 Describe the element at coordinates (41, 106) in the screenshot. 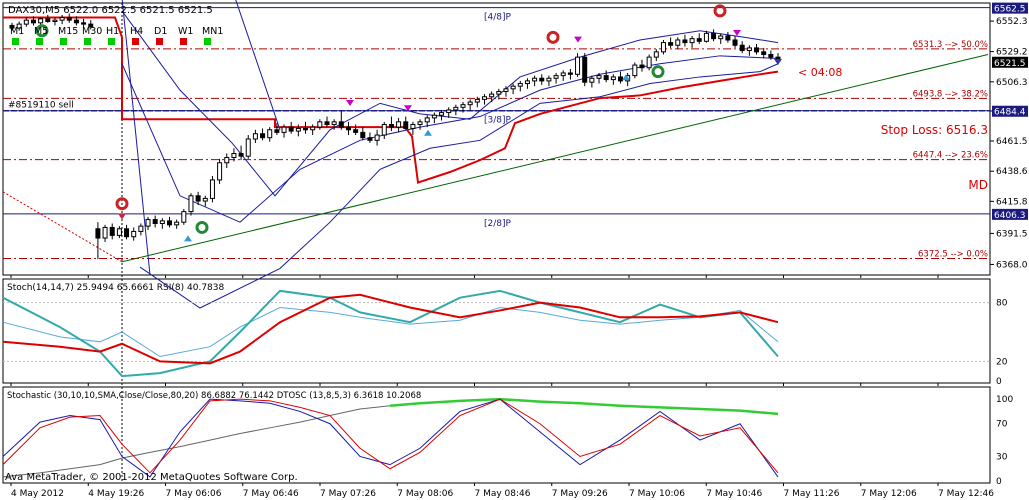

I see `order-label: #8519110 sell` at that location.